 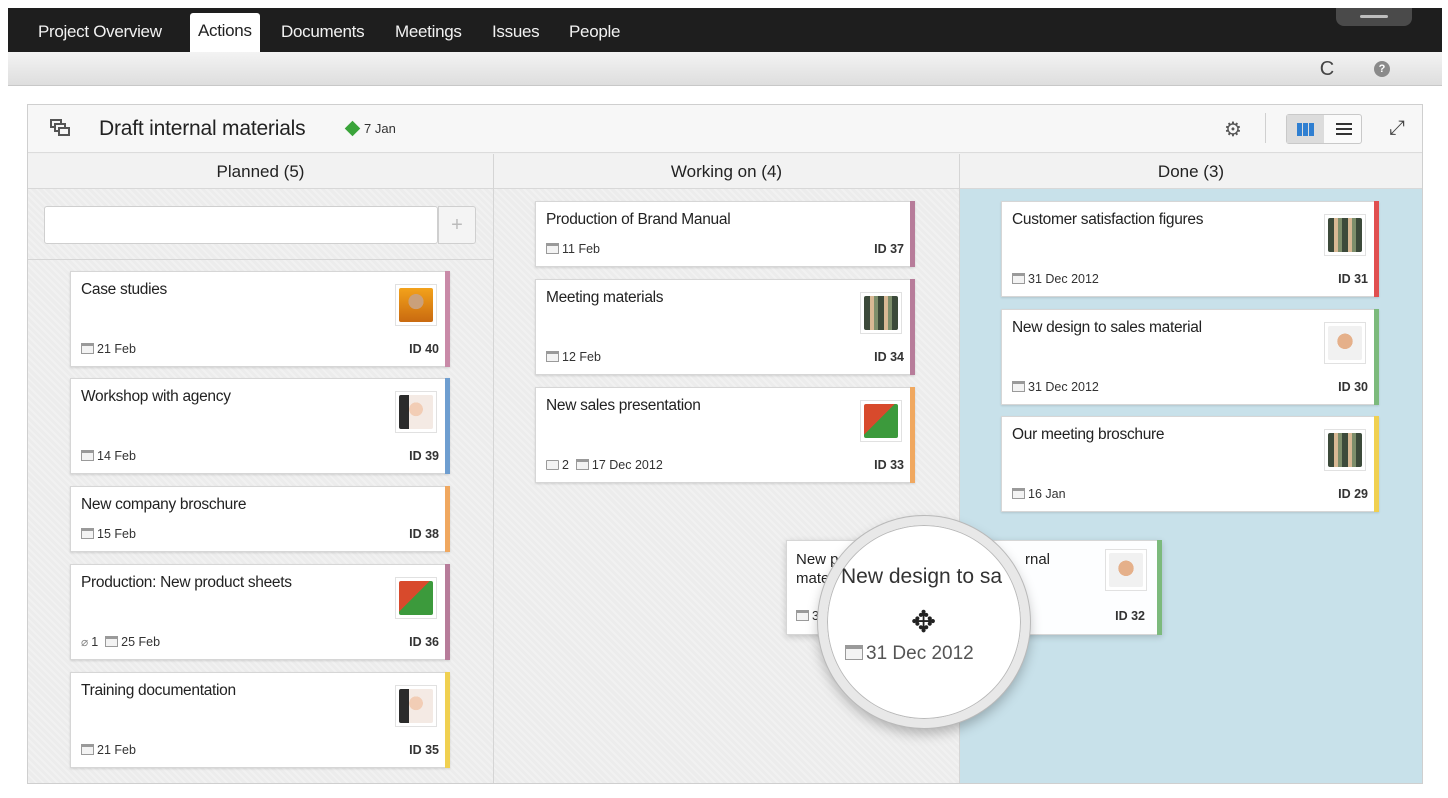 What do you see at coordinates (1327, 69) in the screenshot?
I see `refresh-icon: C` at bounding box center [1327, 69].